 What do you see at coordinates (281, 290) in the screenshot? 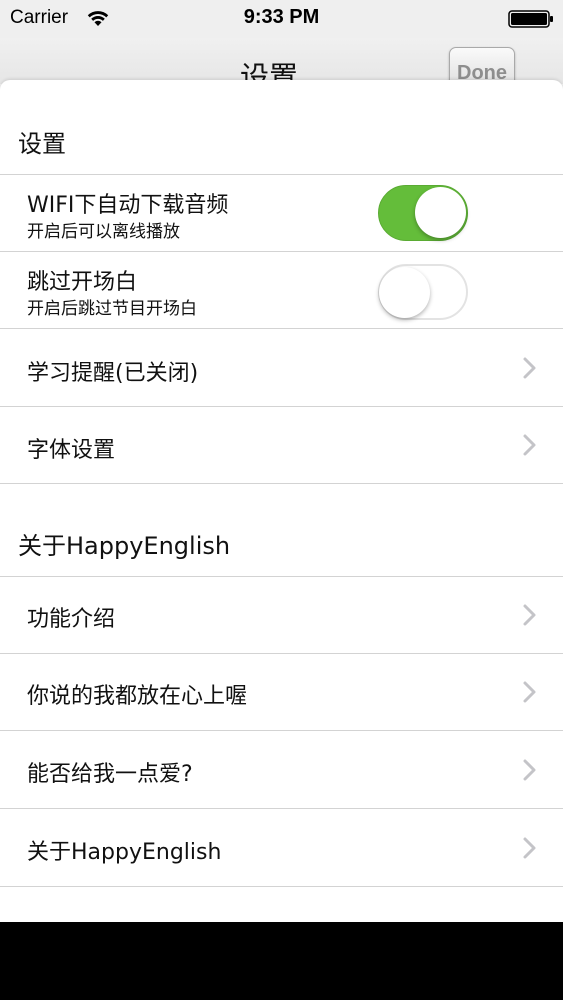
I see `setting-row-skip-intro: 跳过开场白 开启后跳过节目开场白` at bounding box center [281, 290].